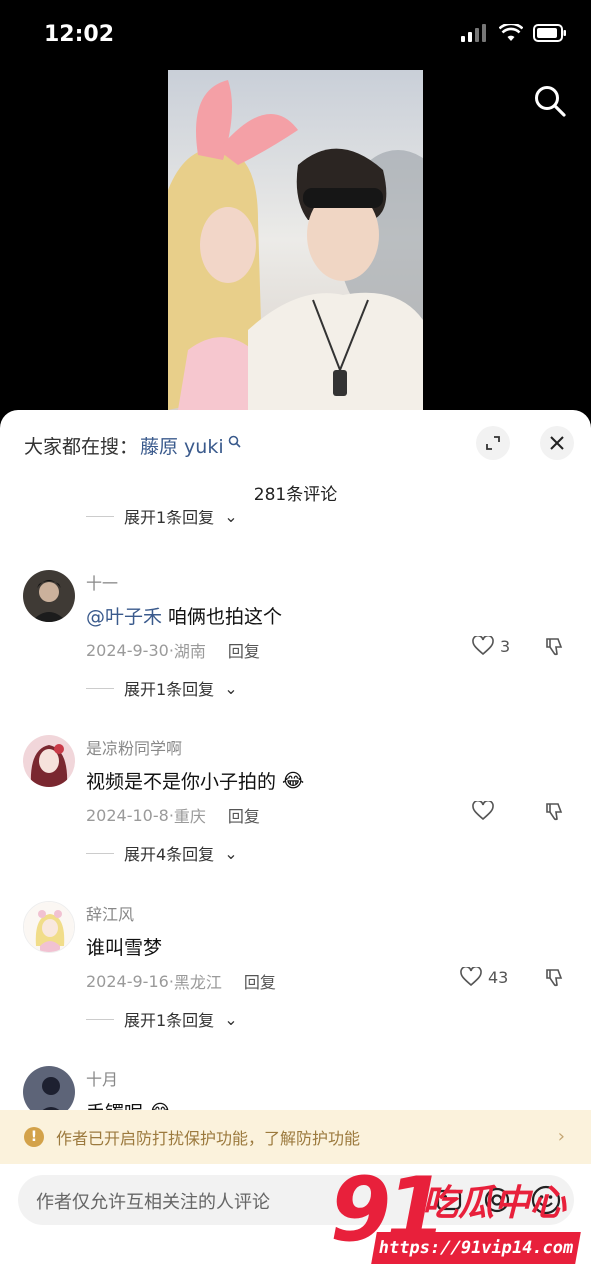  I want to click on comment-date: 2024-9-30, so click(127, 650).